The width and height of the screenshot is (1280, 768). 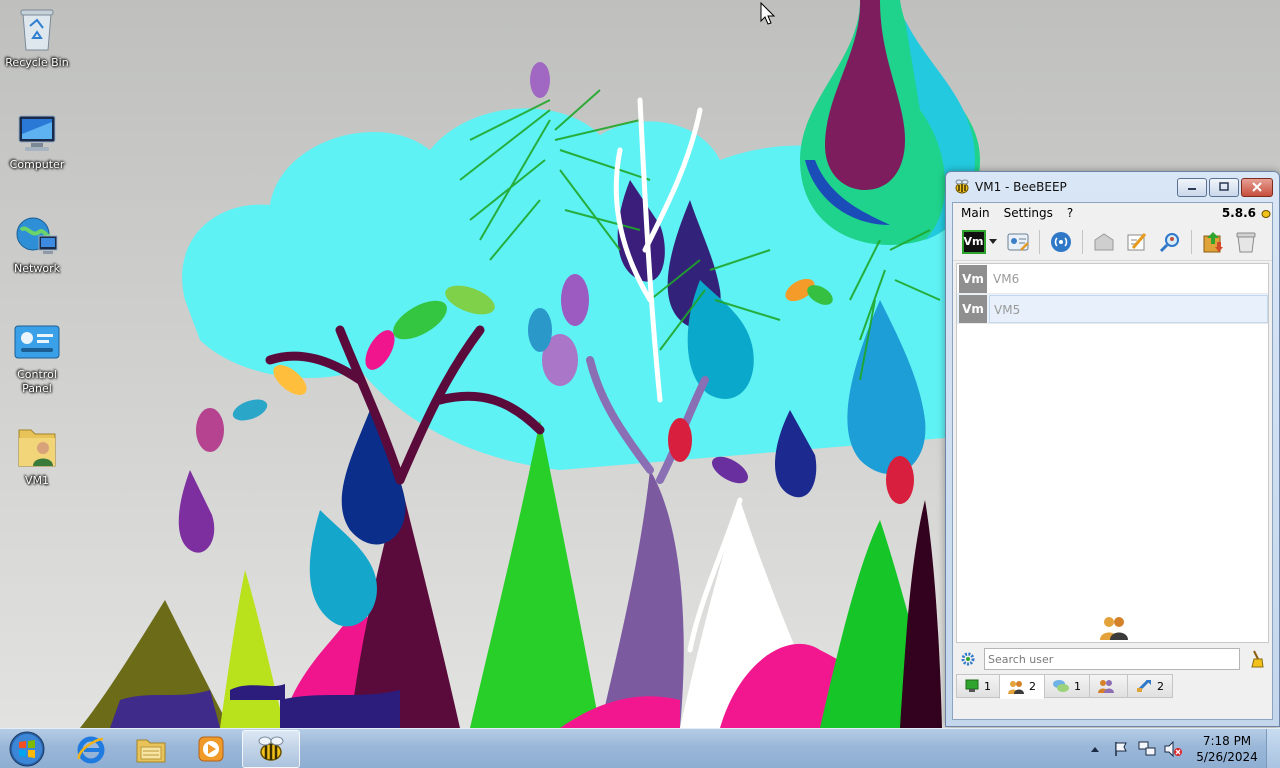 What do you see at coordinates (37, 342) in the screenshot?
I see `control-panel-icon` at bounding box center [37, 342].